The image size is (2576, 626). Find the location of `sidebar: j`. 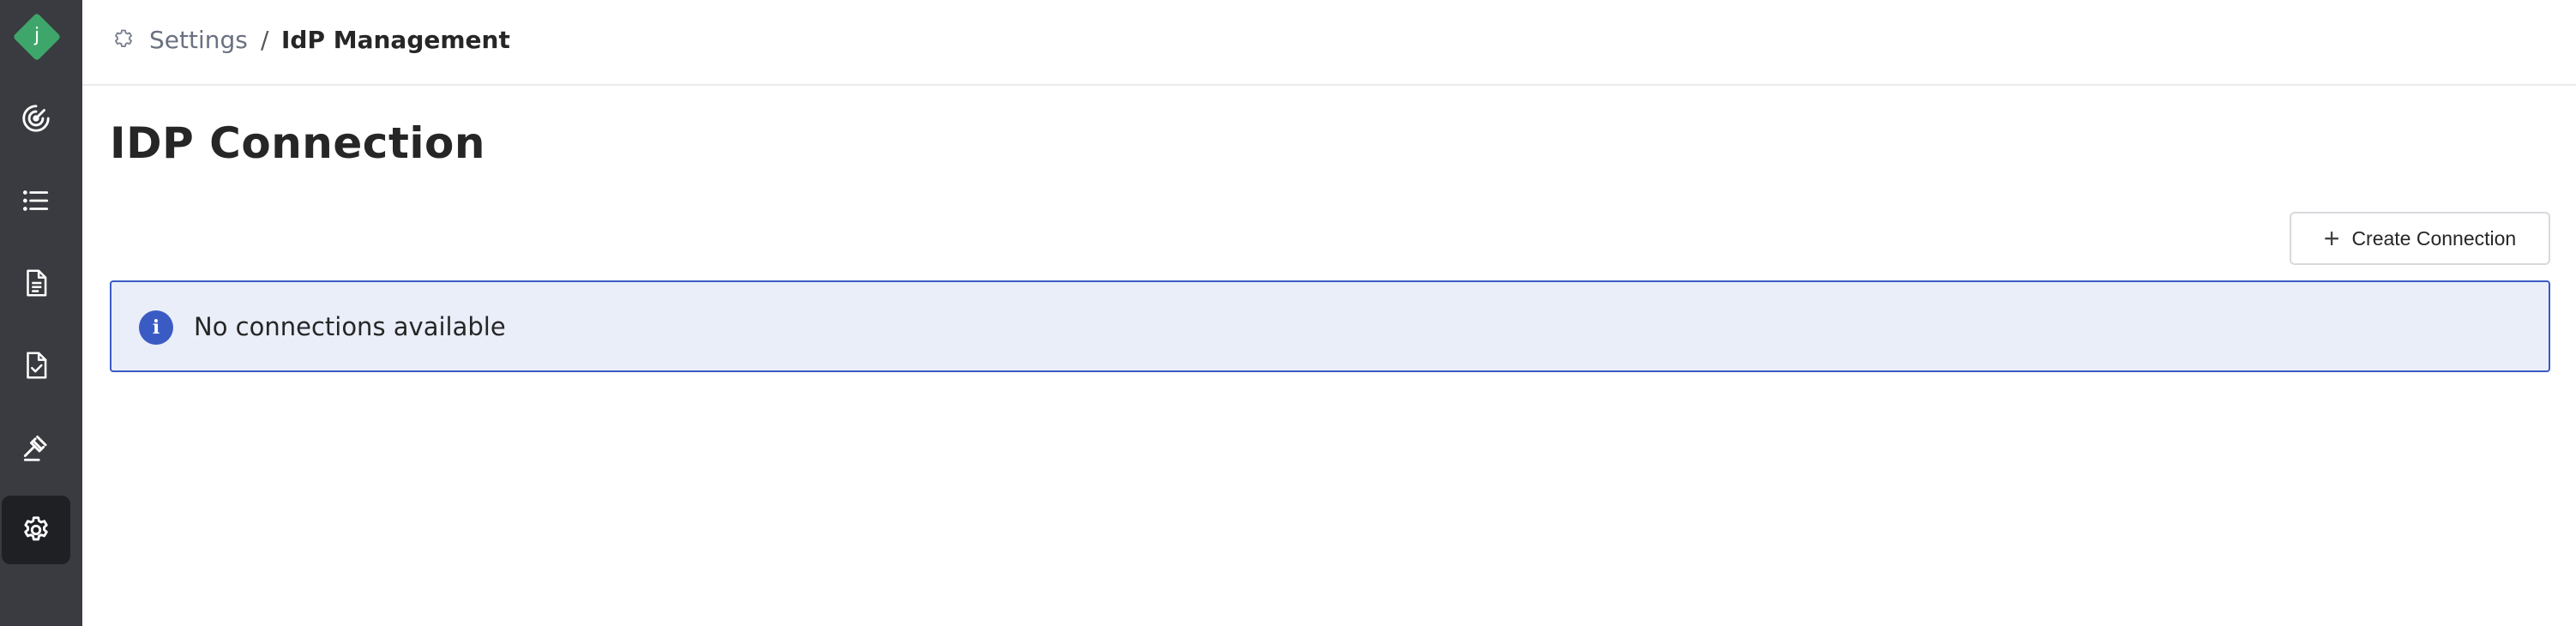

sidebar: j is located at coordinates (41, 313).